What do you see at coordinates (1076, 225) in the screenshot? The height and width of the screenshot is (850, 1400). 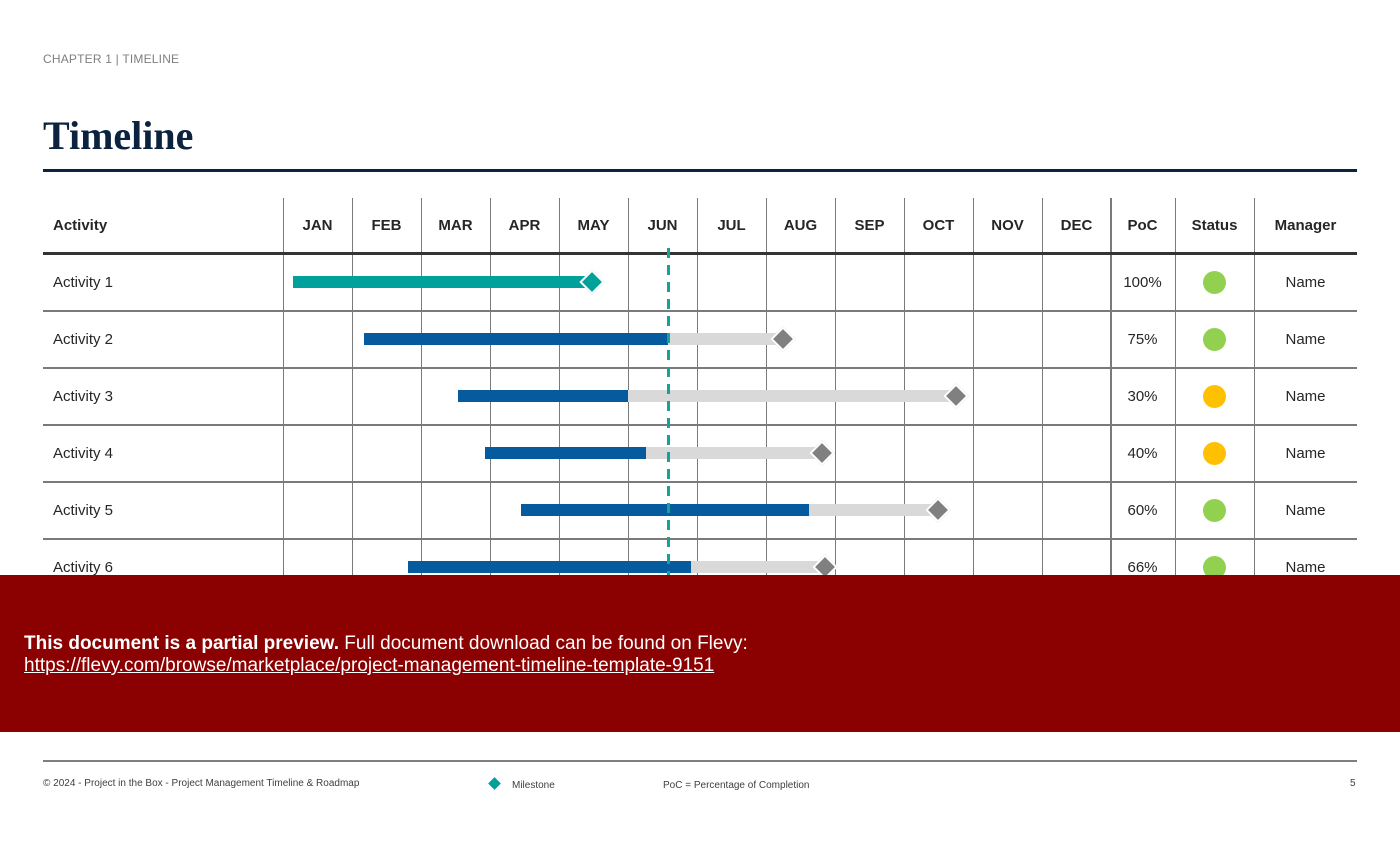 I see `header-month-dec: DEC` at bounding box center [1076, 225].